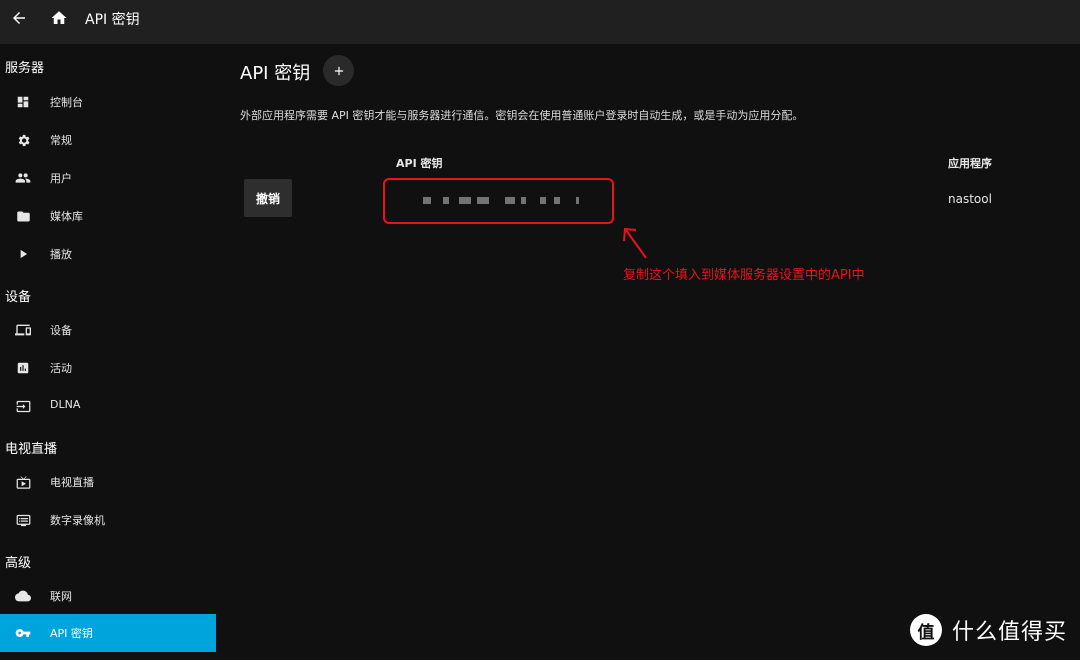  Describe the element at coordinates (275, 73) in the screenshot. I see `page-title: API 密钥` at that location.